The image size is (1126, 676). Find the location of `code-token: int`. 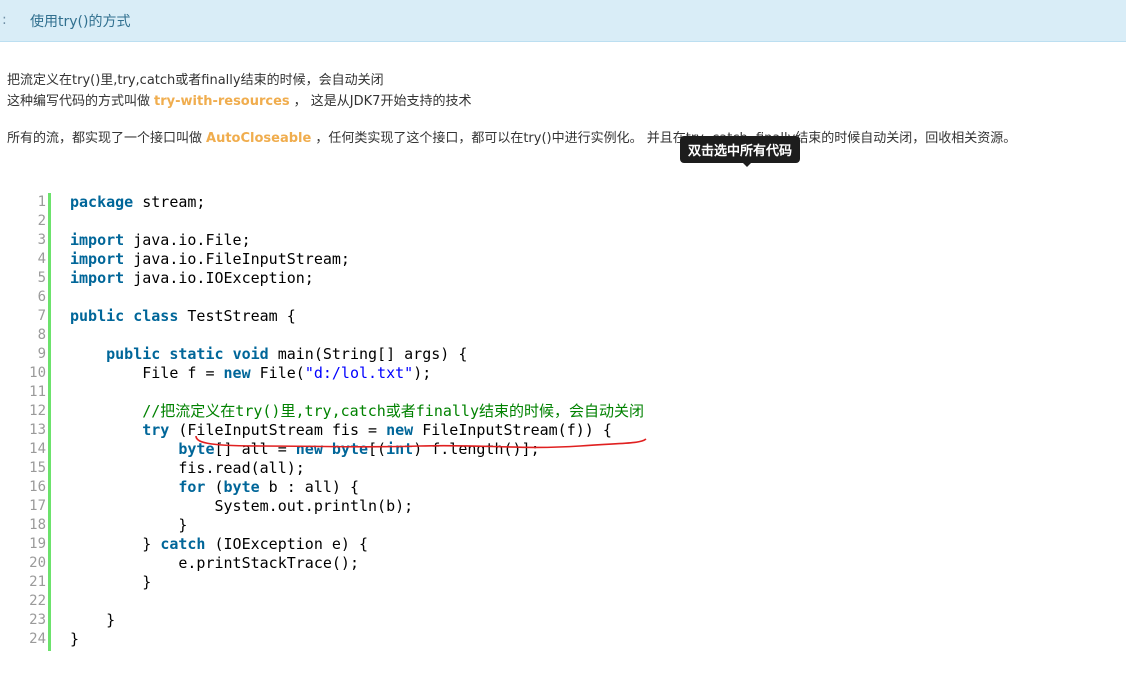

code-token: int is located at coordinates (400, 449).